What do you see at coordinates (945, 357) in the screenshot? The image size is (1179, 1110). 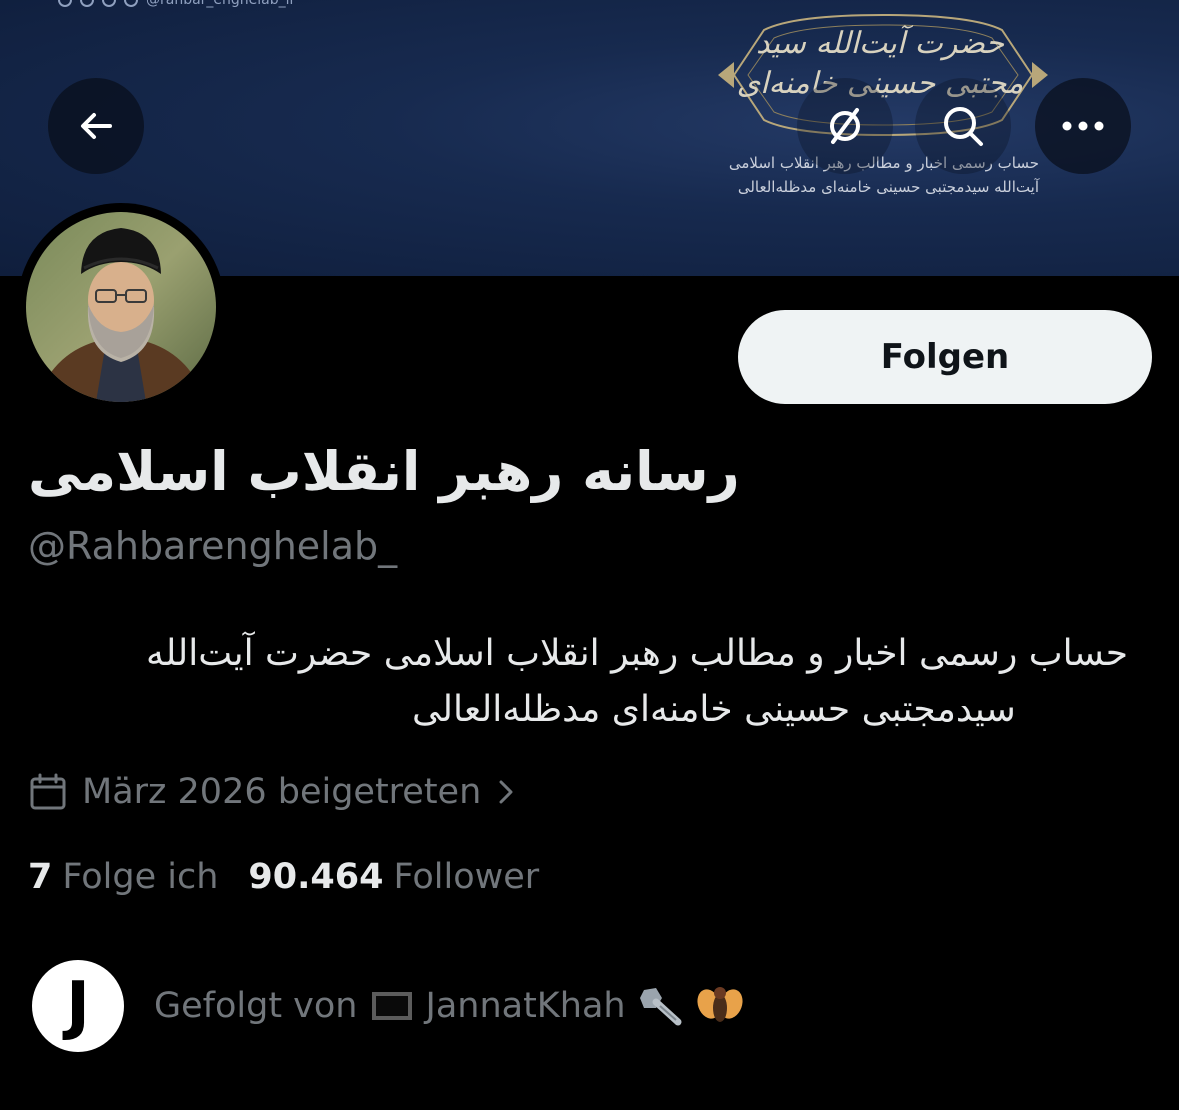 I see `follow-button: Folgen` at bounding box center [945, 357].